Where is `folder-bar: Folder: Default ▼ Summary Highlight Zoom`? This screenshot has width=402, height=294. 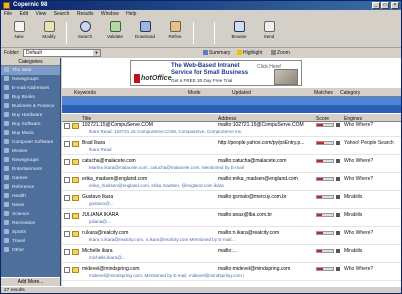 folder-bar: Folder: Default ▼ Summary Highlight Zoom is located at coordinates (201, 53).